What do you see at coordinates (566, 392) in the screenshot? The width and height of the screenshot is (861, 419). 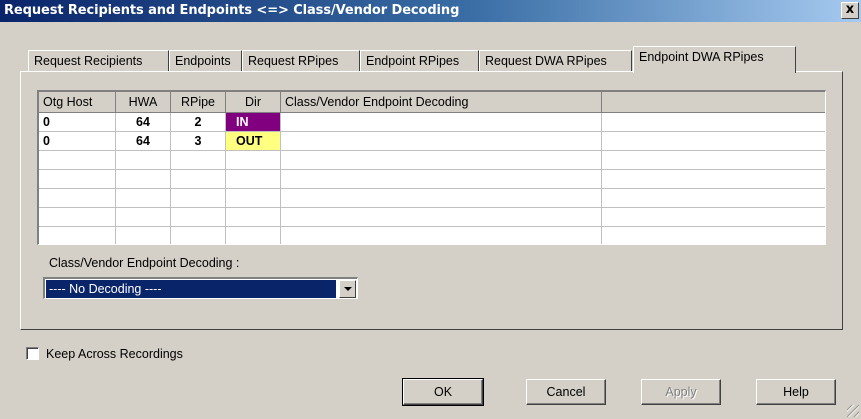 I see `cancel-button: Cancel` at bounding box center [566, 392].